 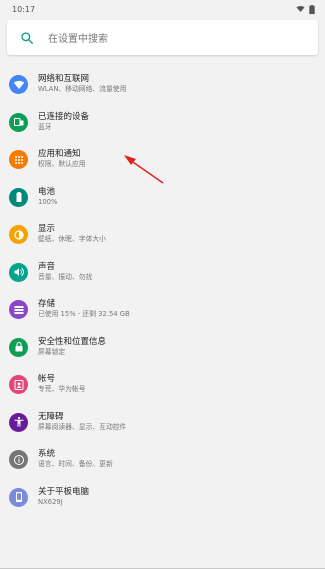 What do you see at coordinates (18, 235) in the screenshot?
I see `brightness-icon` at bounding box center [18, 235].